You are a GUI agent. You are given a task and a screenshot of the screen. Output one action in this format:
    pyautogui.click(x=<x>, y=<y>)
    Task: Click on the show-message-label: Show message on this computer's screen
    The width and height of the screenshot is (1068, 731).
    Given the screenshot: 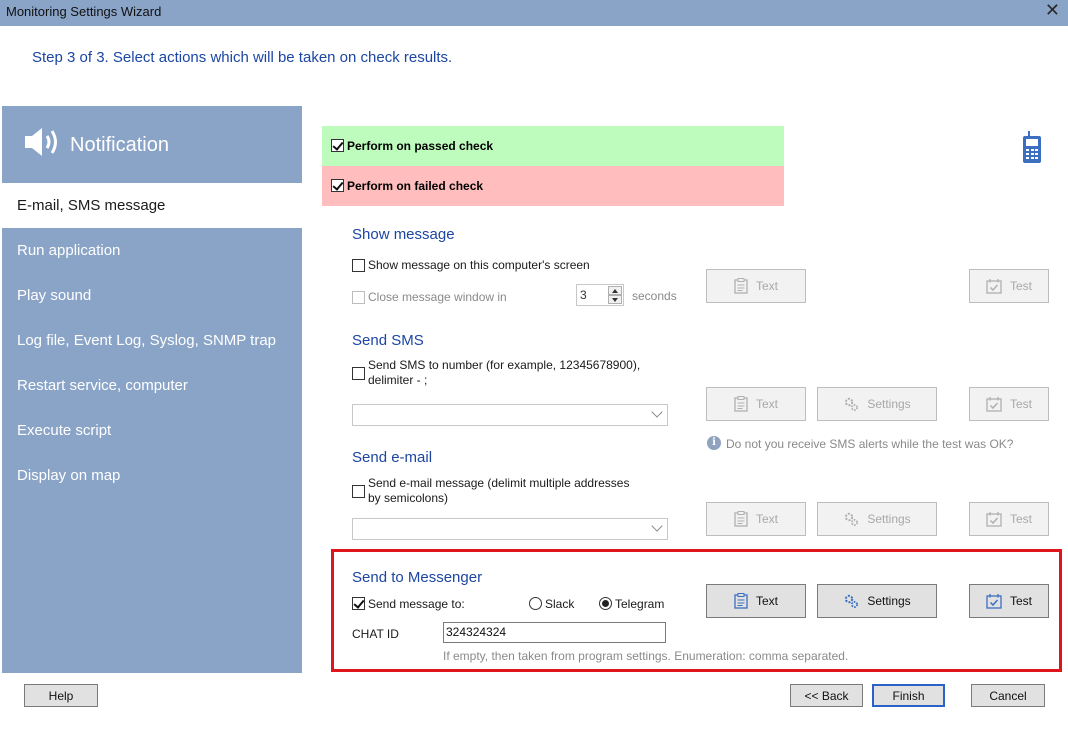 What is the action you would take?
    pyautogui.click(x=479, y=265)
    